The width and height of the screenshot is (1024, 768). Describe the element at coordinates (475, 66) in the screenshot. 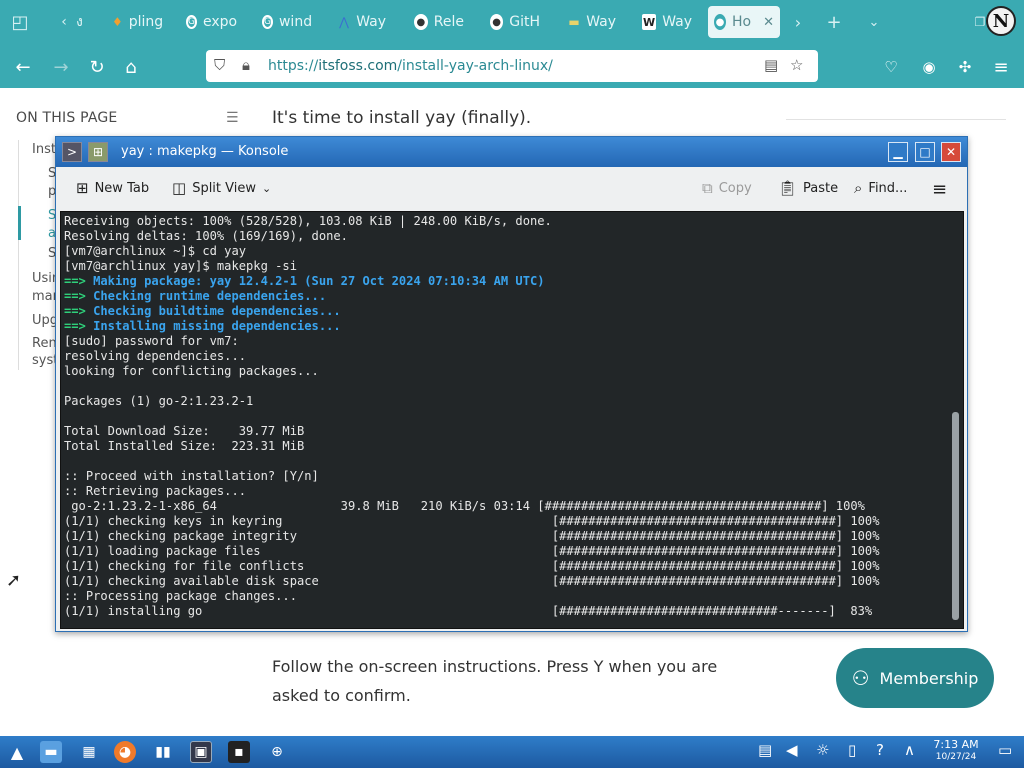

I see `url-path: /install-yay-arch-linux/` at that location.